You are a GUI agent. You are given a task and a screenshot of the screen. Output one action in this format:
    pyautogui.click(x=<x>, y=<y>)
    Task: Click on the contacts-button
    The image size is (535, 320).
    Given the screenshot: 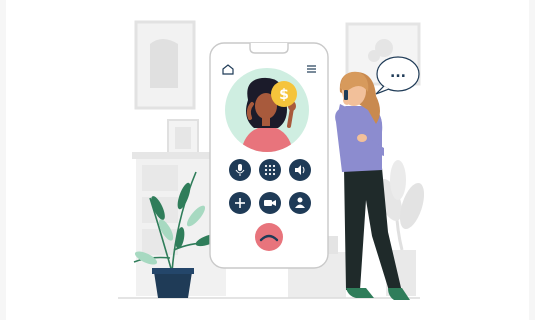 What is the action you would take?
    pyautogui.click(x=300, y=203)
    